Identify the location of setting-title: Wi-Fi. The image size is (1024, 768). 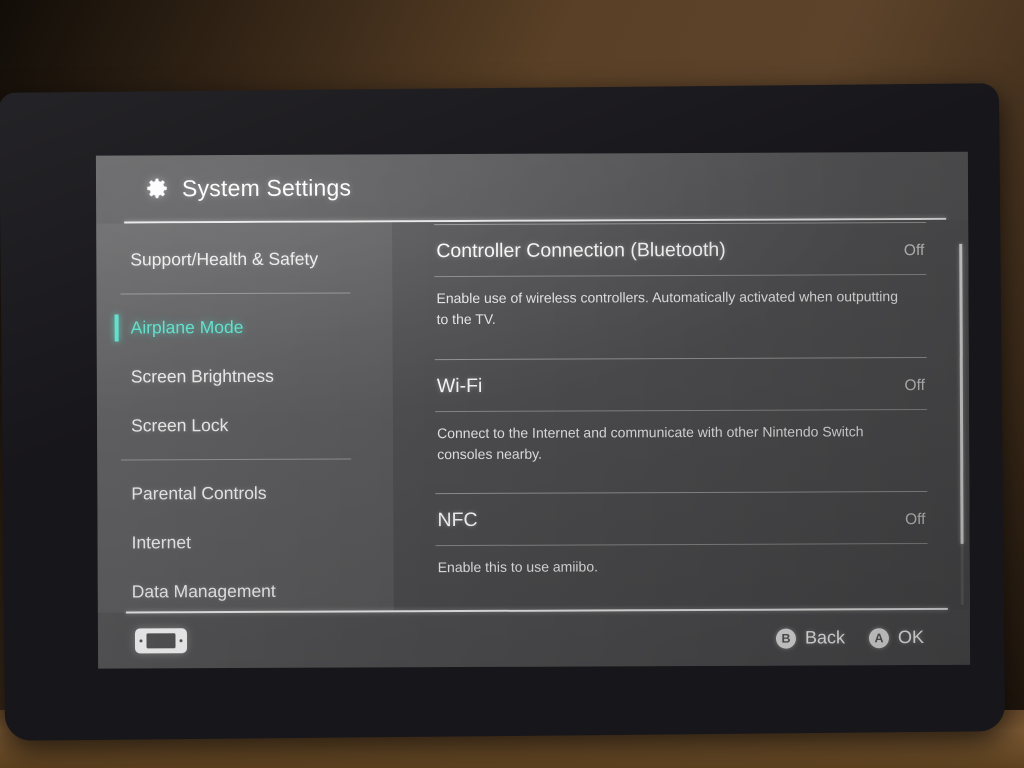
(459, 385).